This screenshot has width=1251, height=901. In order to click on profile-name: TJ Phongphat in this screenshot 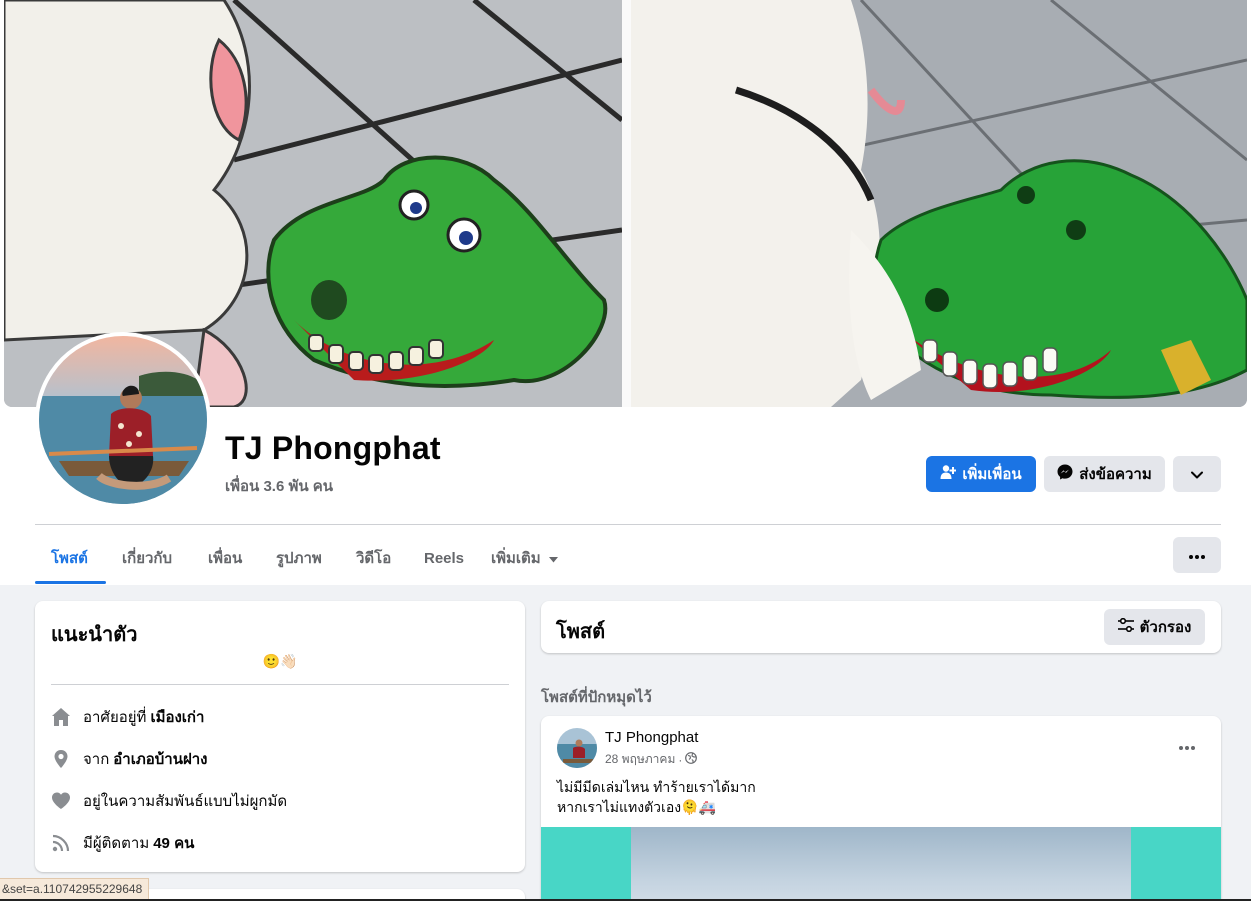, I will do `click(333, 448)`.